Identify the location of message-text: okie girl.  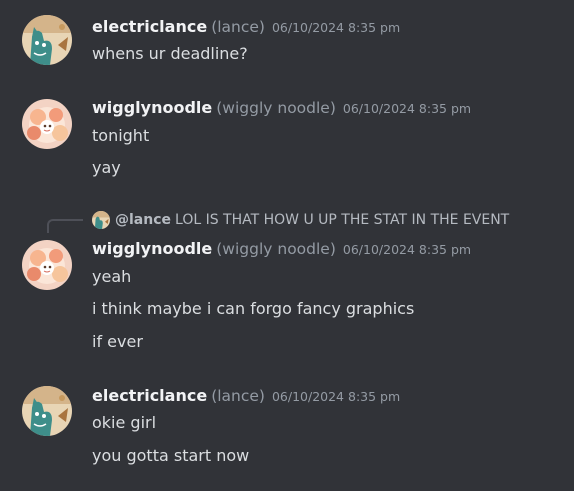
(124, 422).